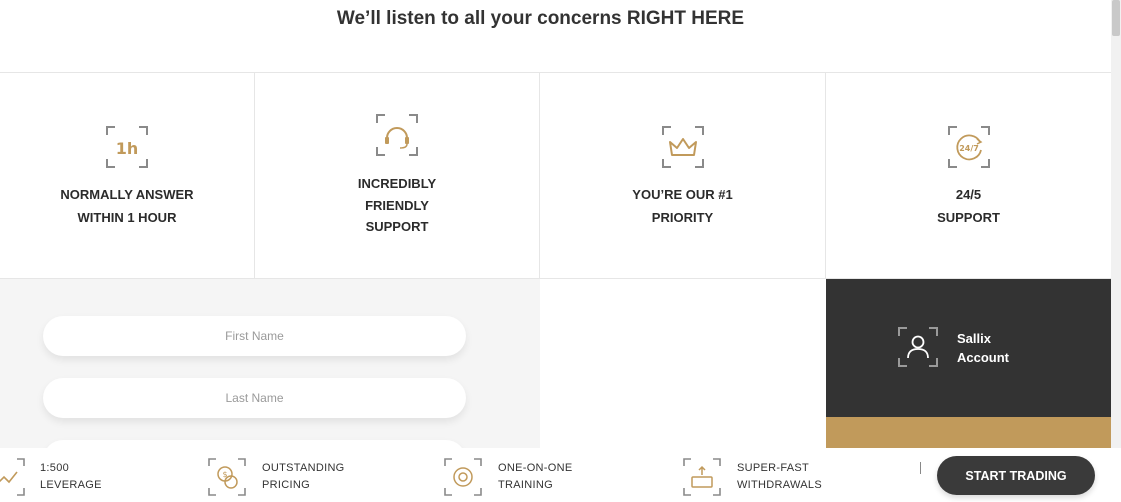  I want to click on account-line: Sallix, so click(974, 338).